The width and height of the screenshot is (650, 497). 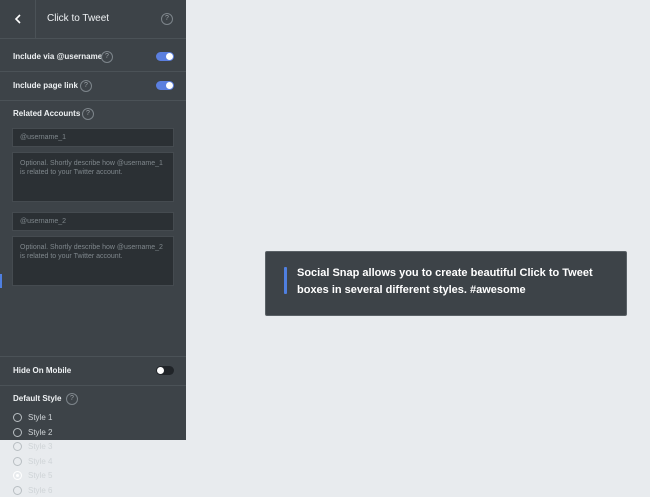 I want to click on hide-on-mobile-toggle, so click(x=165, y=370).